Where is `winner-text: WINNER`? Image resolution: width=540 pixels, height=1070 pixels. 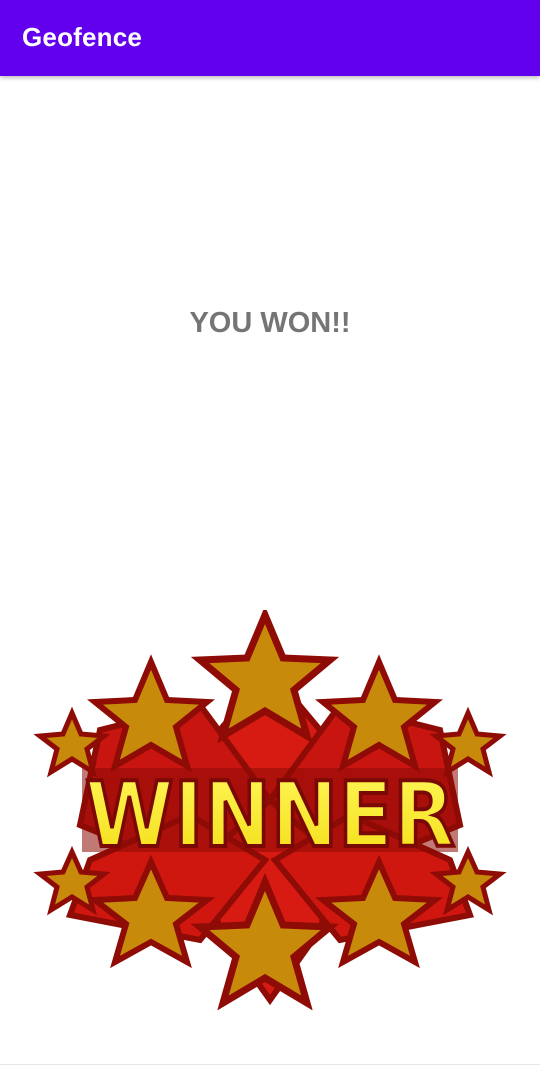 winner-text: WINNER is located at coordinates (270, 815).